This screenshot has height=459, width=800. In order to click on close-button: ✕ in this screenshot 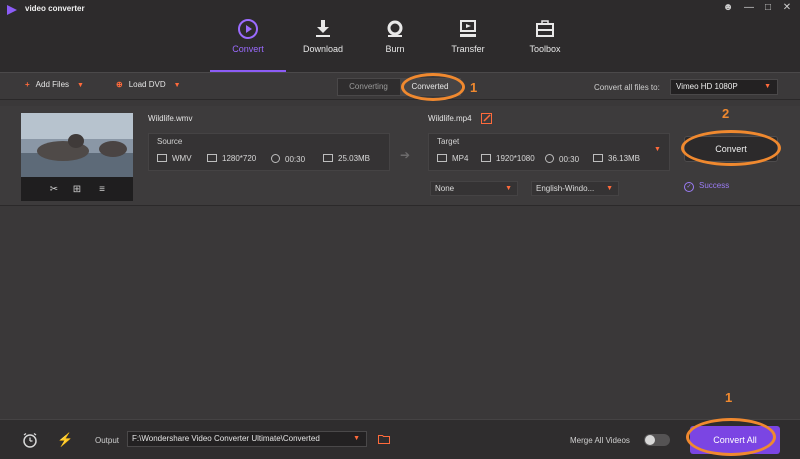, I will do `click(787, 8)`.